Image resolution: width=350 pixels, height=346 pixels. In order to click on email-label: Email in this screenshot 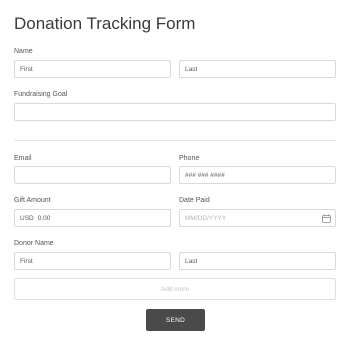, I will do `click(23, 158)`.